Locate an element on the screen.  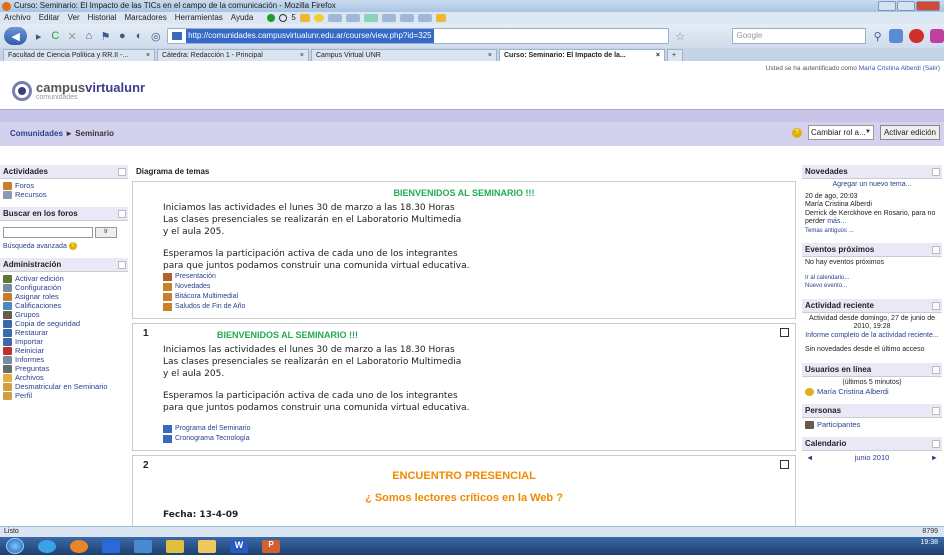
reload-icon: C is located at coordinates (55, 36).